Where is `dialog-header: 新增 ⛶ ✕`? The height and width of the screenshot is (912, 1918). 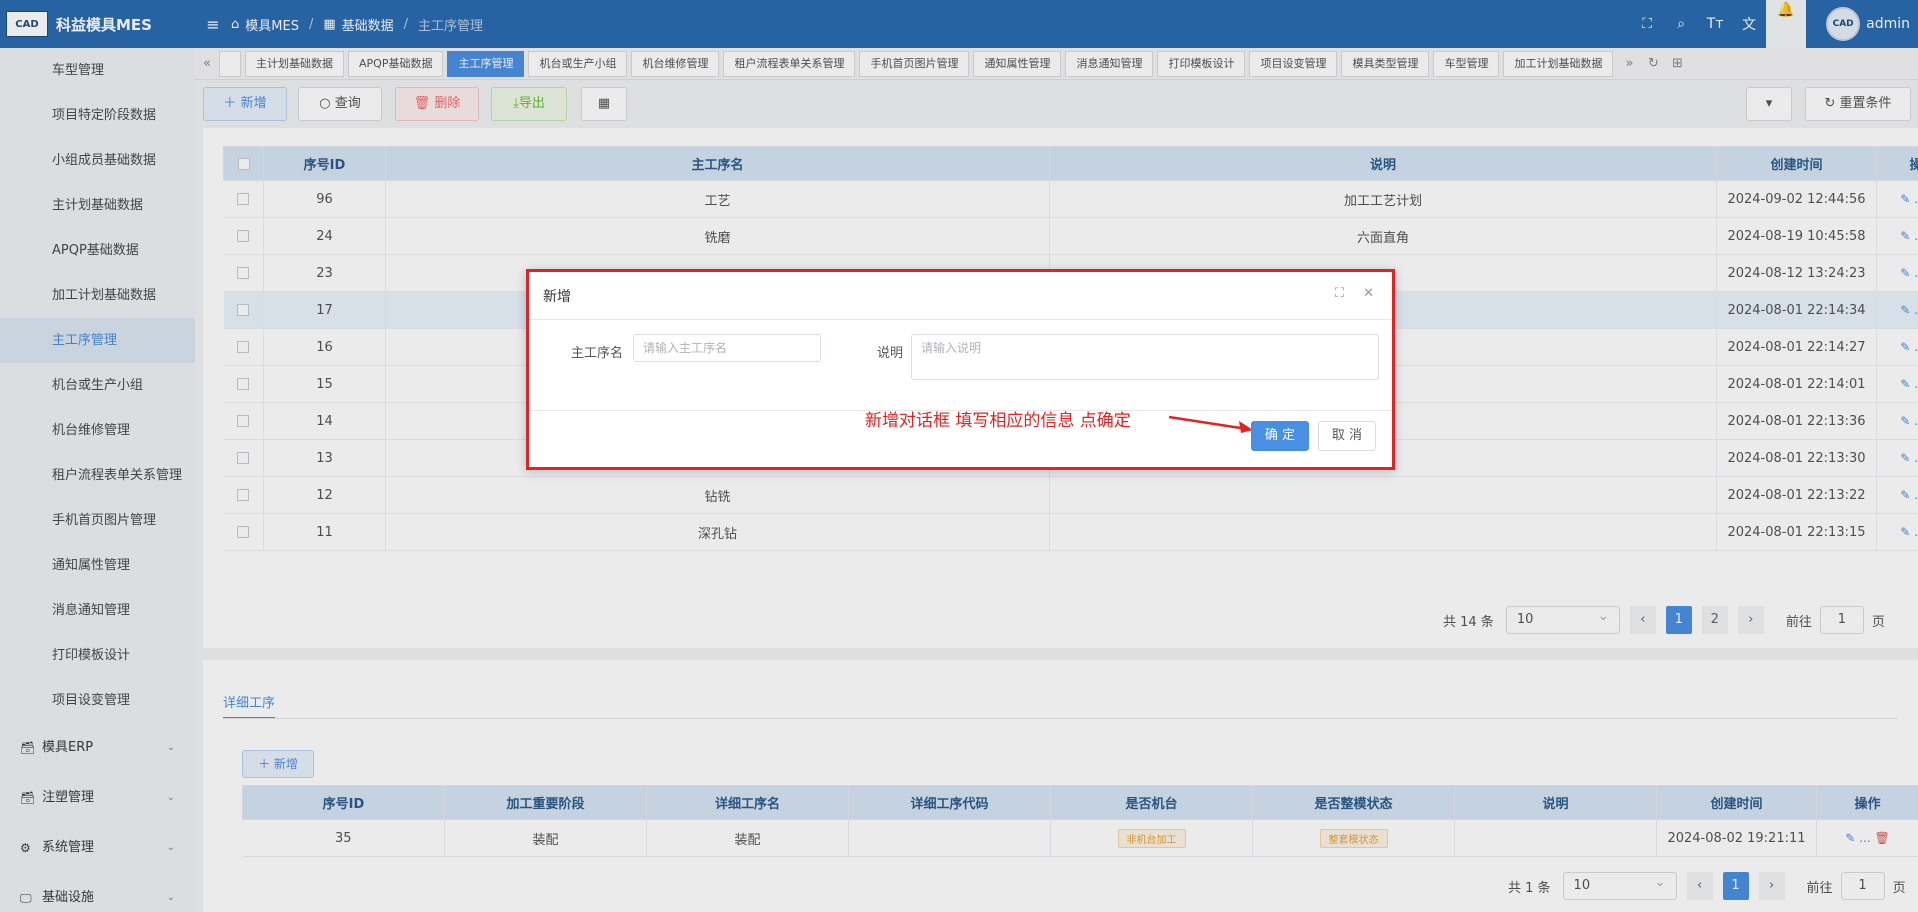
dialog-header: 新增 ⛶ ✕ is located at coordinates (960, 296).